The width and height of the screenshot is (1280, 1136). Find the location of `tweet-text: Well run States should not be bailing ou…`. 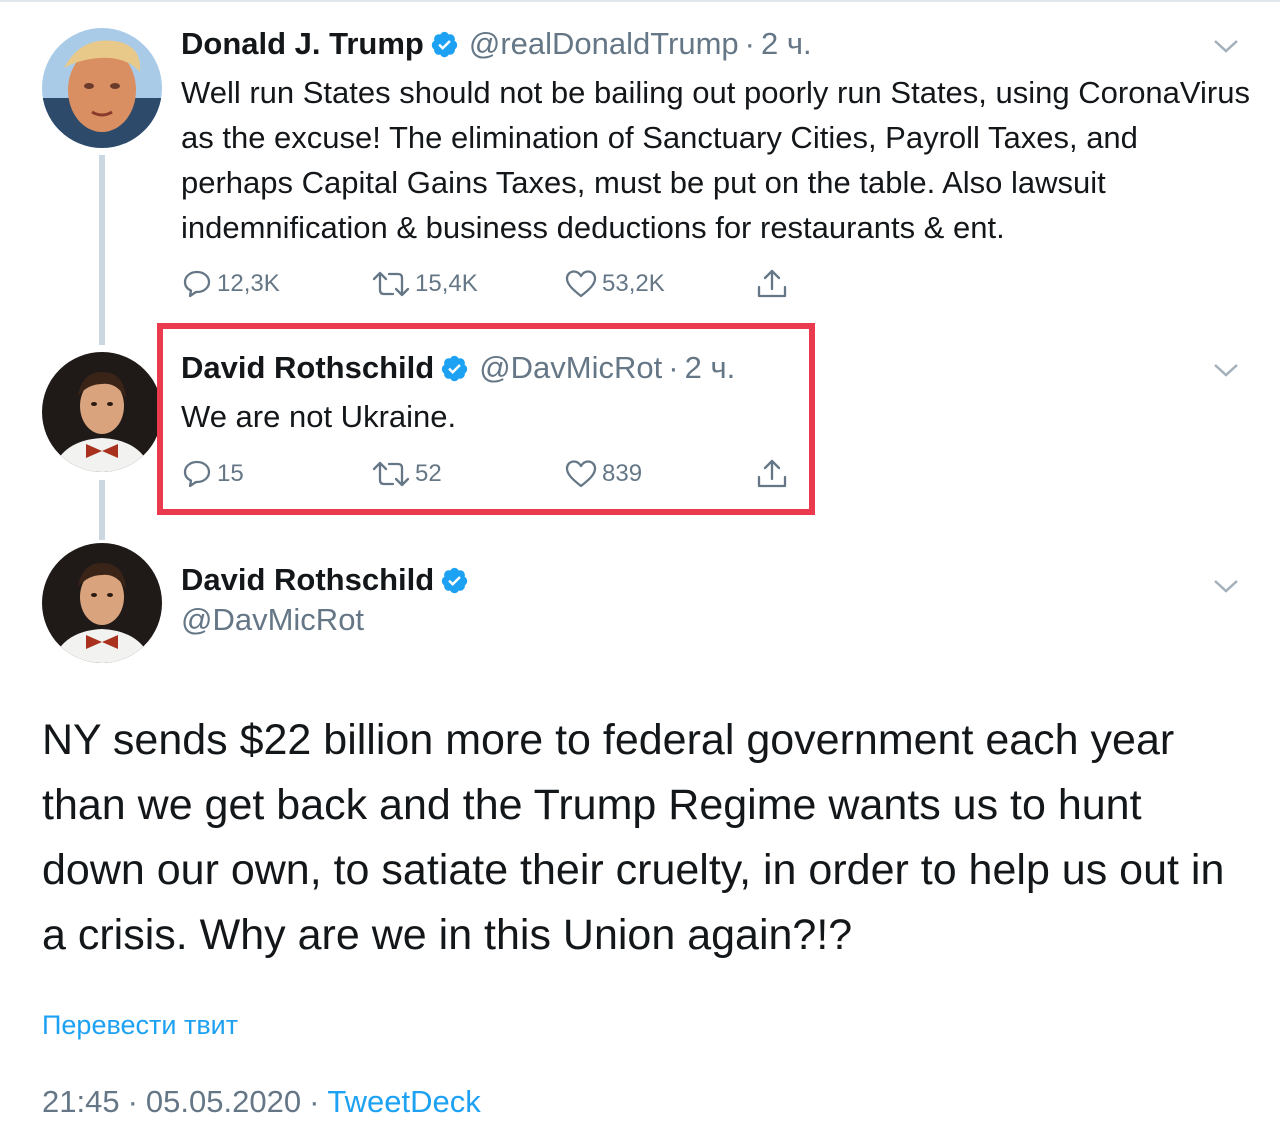

tweet-text: Well run States should not be bailing ou… is located at coordinates (715, 160).